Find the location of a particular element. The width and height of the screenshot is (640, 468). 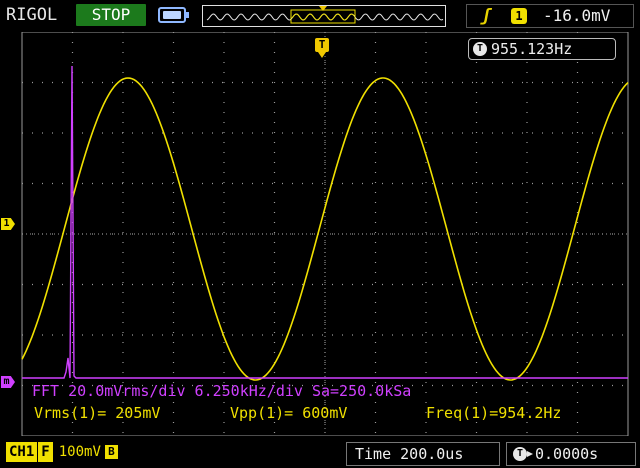

bottom-status-bar: CH1 F 100mV B Time 200.0us T 0.0000s is located at coordinates (320, 452).